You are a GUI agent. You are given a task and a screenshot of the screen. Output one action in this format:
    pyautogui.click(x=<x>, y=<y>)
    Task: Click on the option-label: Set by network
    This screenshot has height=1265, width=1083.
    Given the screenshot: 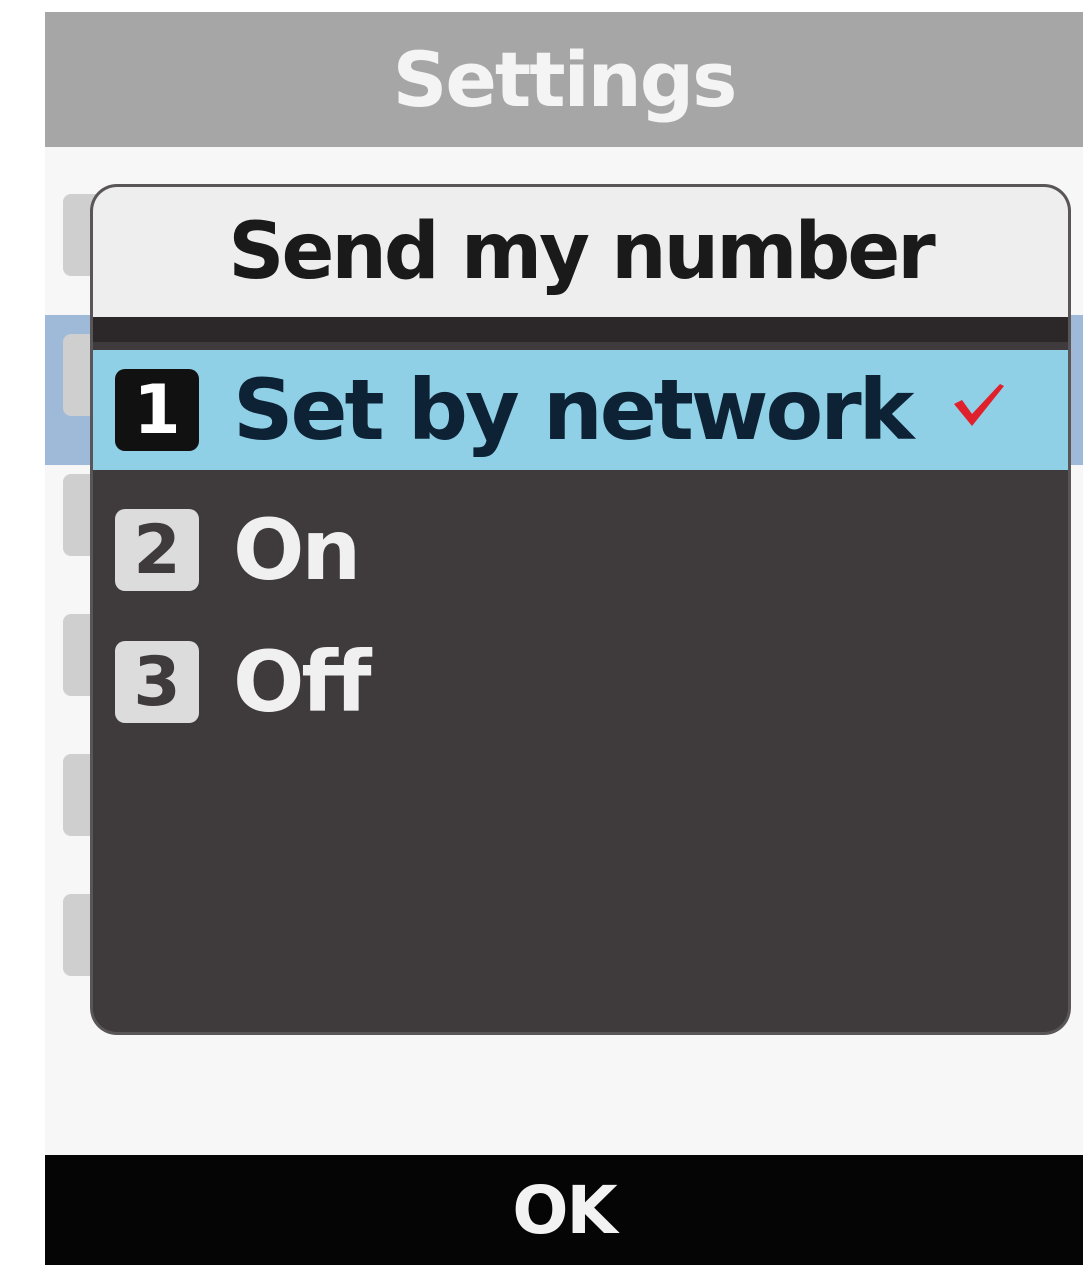 What is the action you would take?
    pyautogui.click(x=574, y=410)
    